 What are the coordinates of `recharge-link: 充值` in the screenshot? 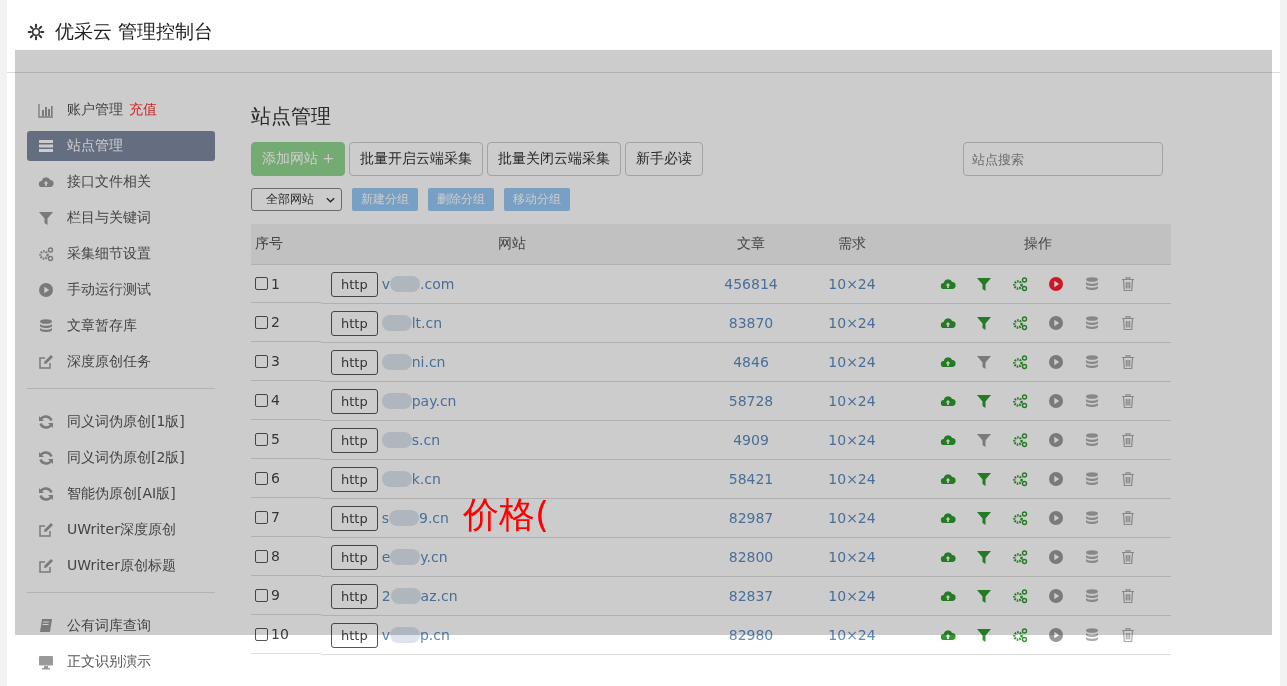 It's located at (143, 110).